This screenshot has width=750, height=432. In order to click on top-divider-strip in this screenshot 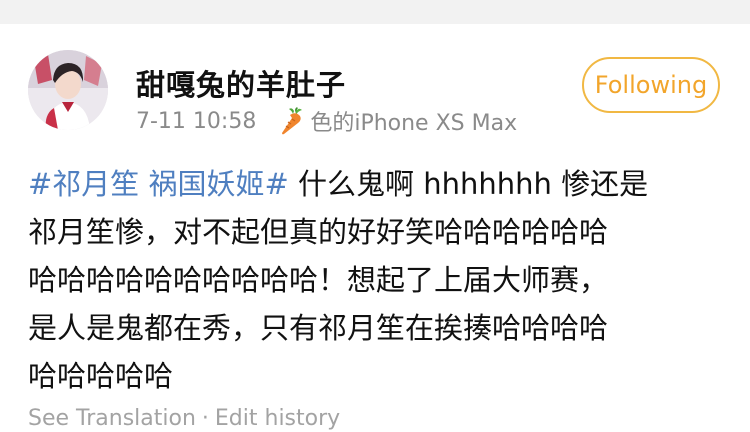, I will do `click(375, 12)`.